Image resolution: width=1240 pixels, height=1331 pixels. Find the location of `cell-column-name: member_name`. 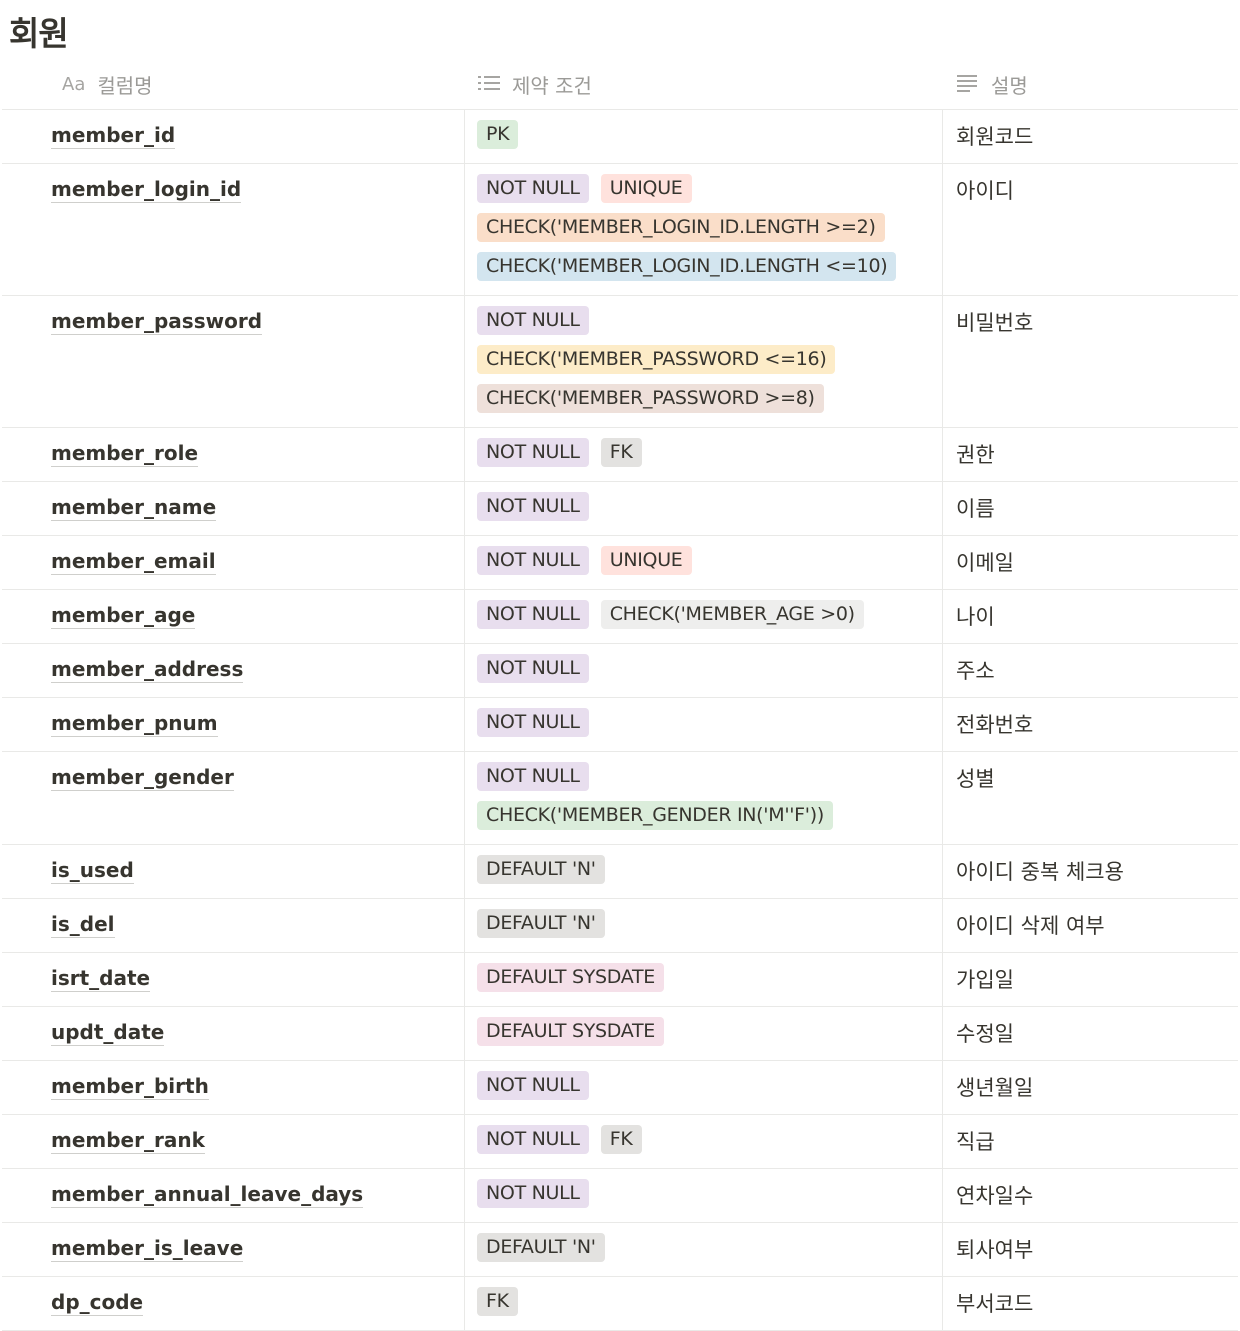

cell-column-name: member_name is located at coordinates (233, 508).